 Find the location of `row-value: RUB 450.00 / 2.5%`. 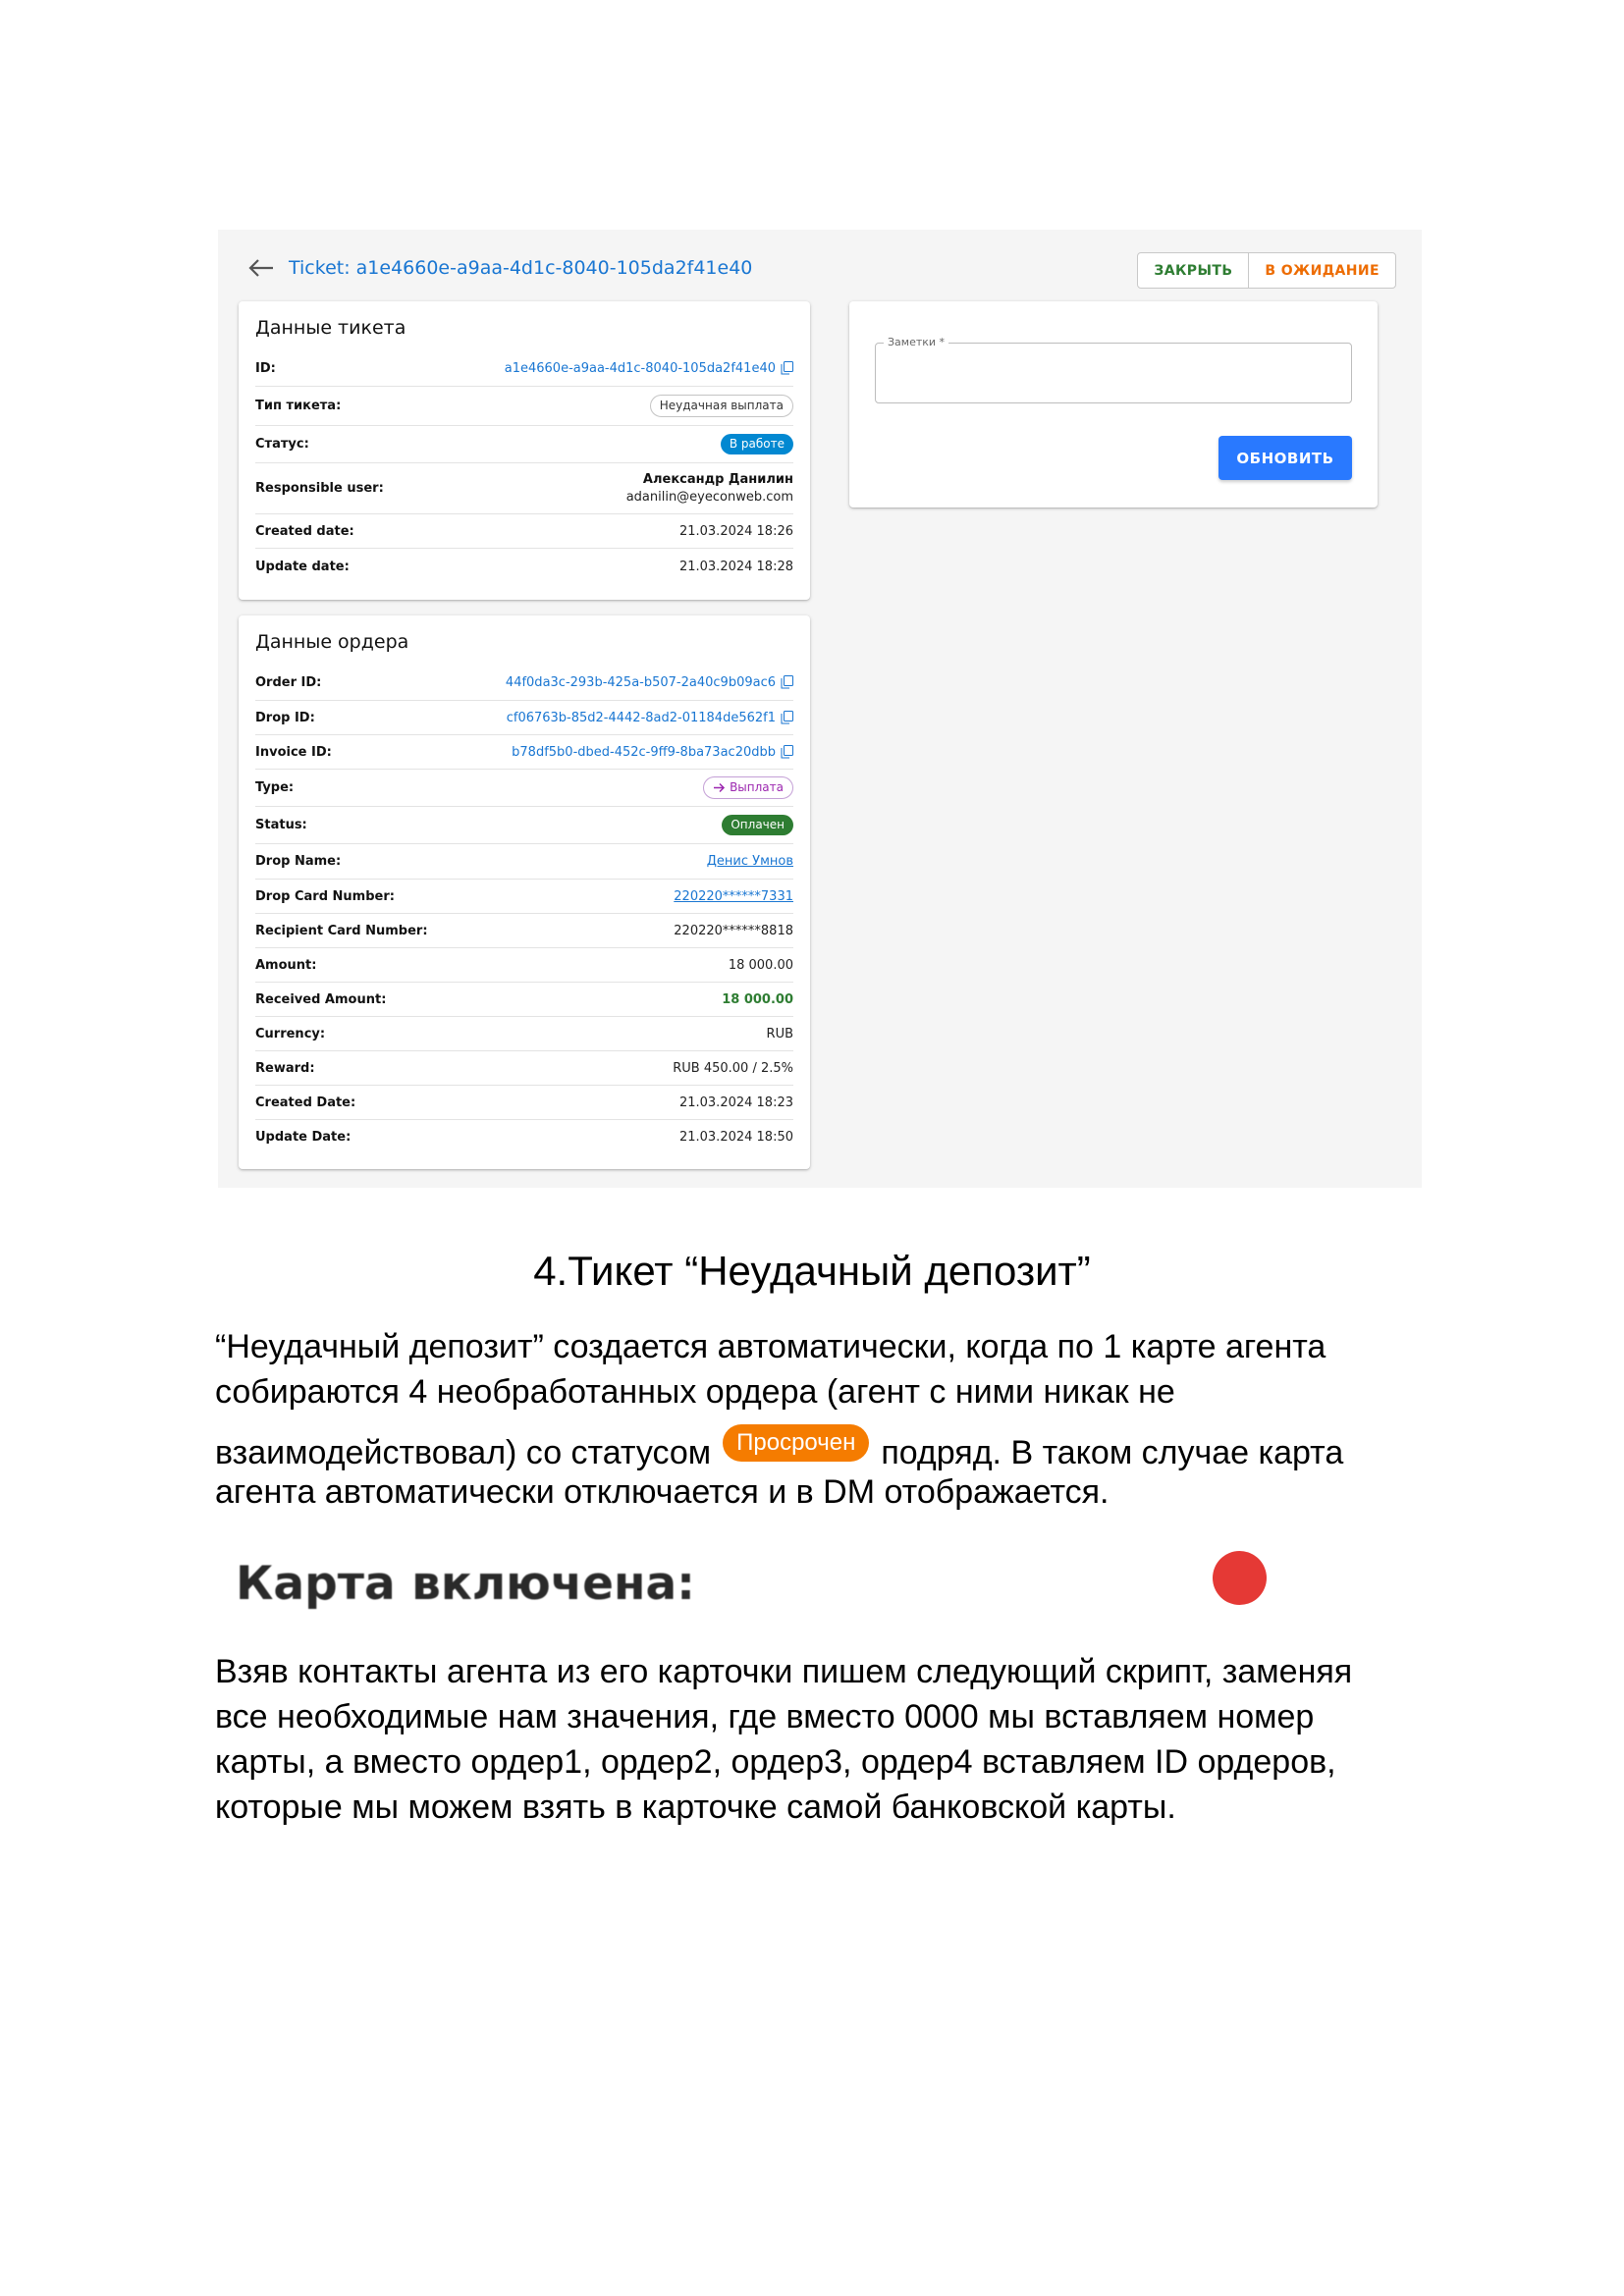

row-value: RUB 450.00 / 2.5% is located at coordinates (733, 1068).